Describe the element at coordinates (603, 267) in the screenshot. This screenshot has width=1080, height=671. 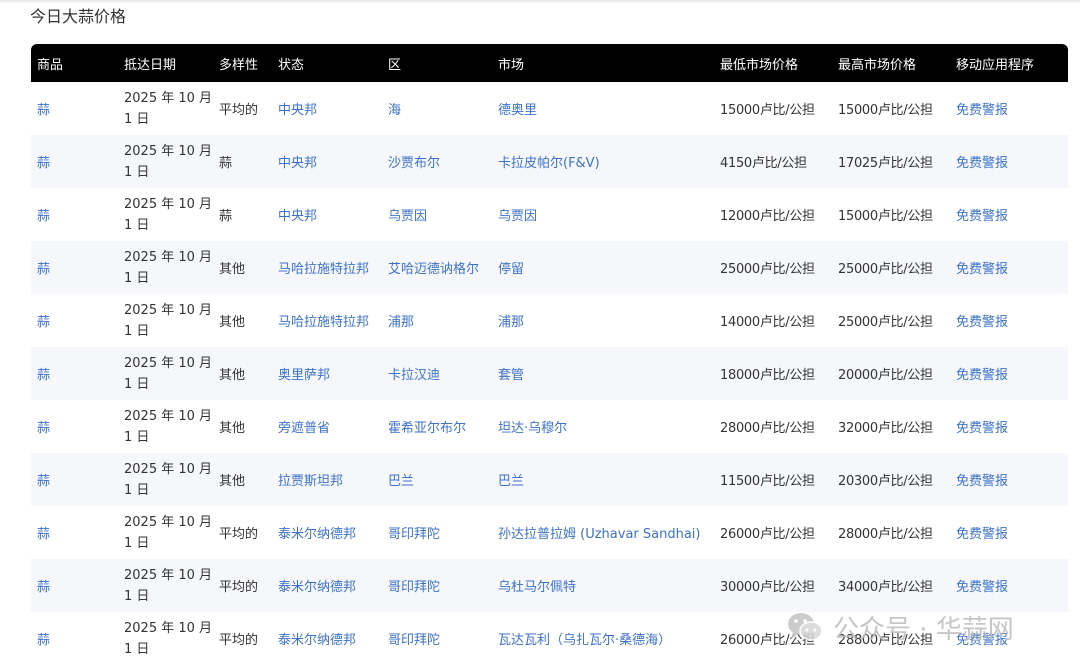
I see `market-link: 停留` at that location.